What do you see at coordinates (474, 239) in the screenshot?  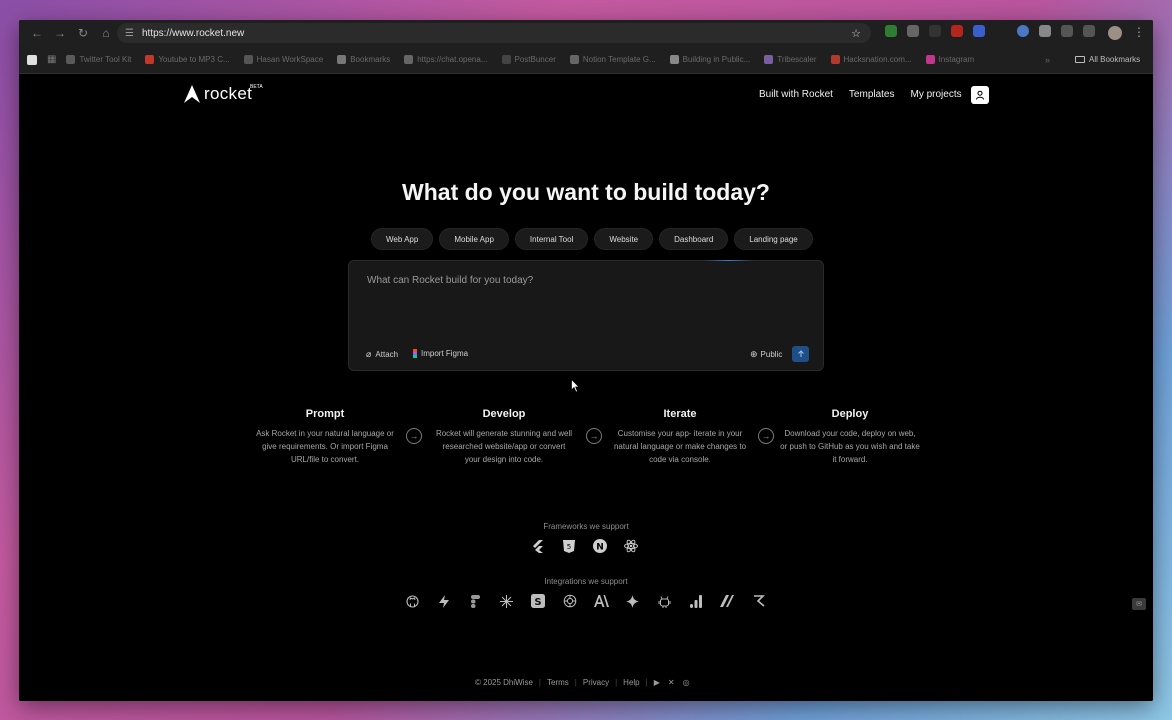 I see `chip-mobile-app: Mobile App` at bounding box center [474, 239].